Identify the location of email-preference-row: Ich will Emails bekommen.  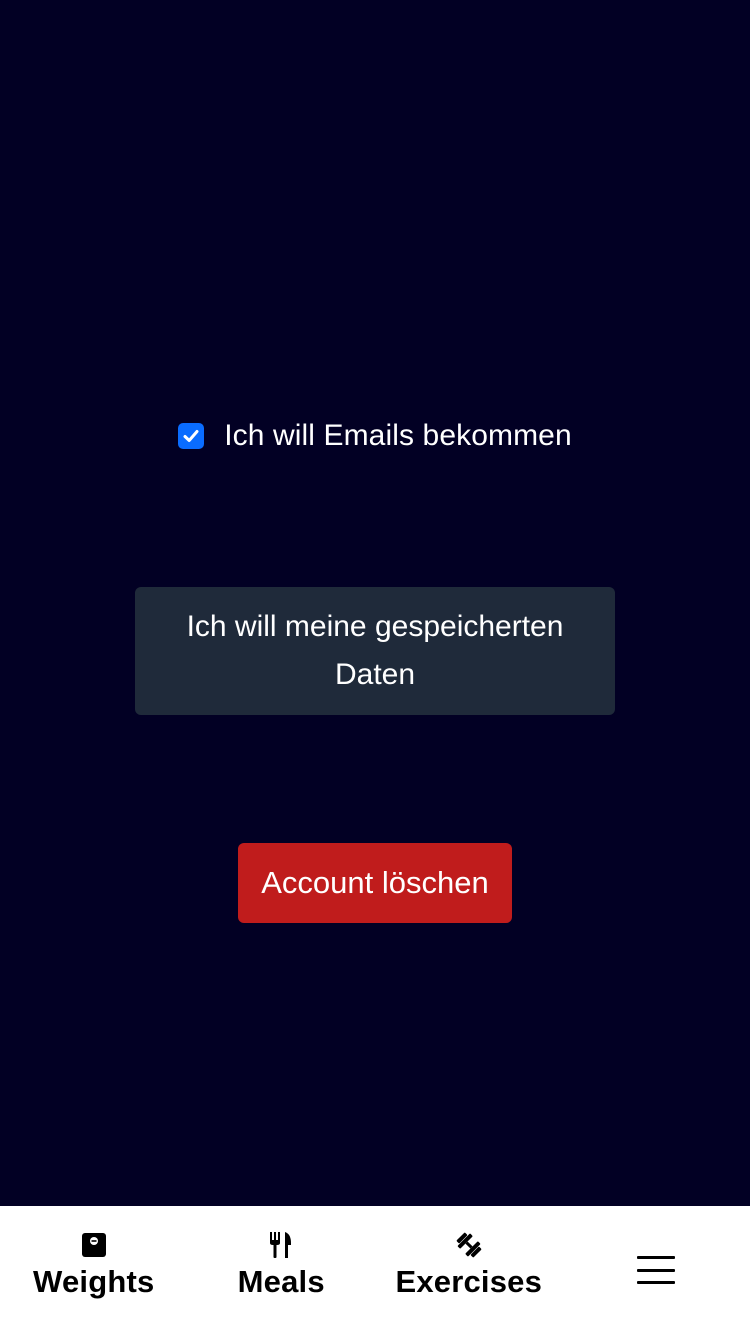
(375, 436).